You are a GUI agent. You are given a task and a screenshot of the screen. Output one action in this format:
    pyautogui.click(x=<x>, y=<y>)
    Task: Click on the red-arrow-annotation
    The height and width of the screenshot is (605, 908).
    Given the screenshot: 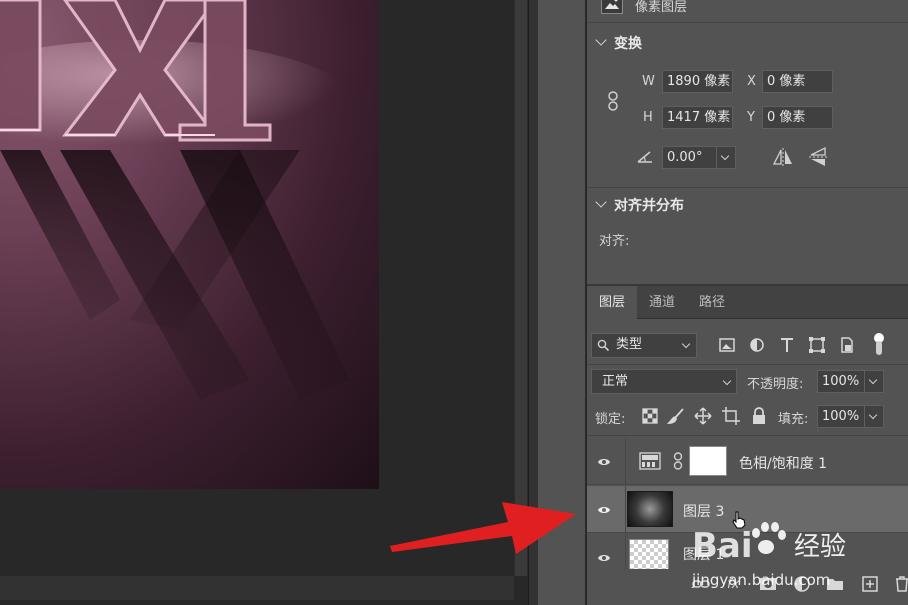 What is the action you would take?
    pyautogui.click(x=483, y=528)
    